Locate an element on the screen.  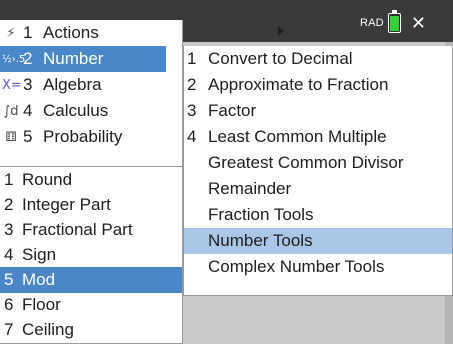
menu-item-label: Calculus is located at coordinates (76, 110).